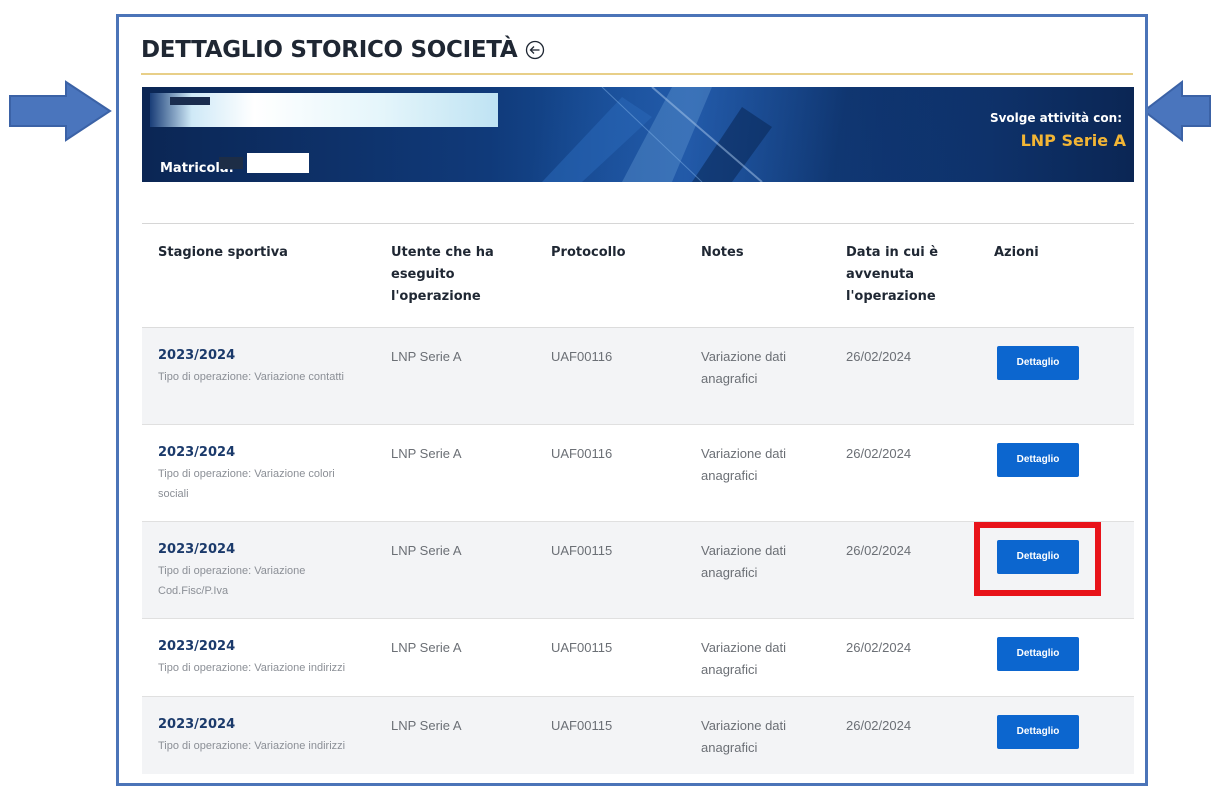  I want to click on redacted-matricola-value, so click(278, 163).